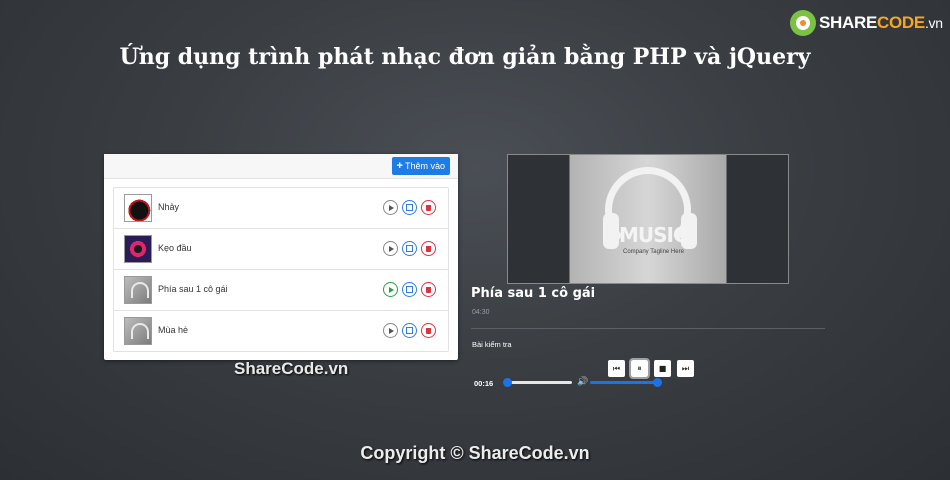  What do you see at coordinates (281, 290) in the screenshot?
I see `list-item: Phía sau 1 cô gái` at bounding box center [281, 290].